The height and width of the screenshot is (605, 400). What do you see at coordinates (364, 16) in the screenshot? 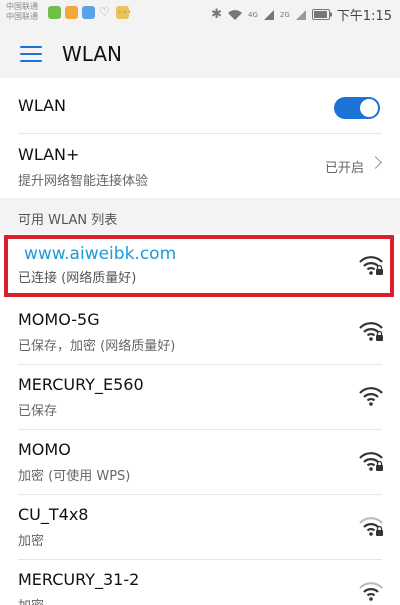
I see `clock: 下午1:15` at bounding box center [364, 16].